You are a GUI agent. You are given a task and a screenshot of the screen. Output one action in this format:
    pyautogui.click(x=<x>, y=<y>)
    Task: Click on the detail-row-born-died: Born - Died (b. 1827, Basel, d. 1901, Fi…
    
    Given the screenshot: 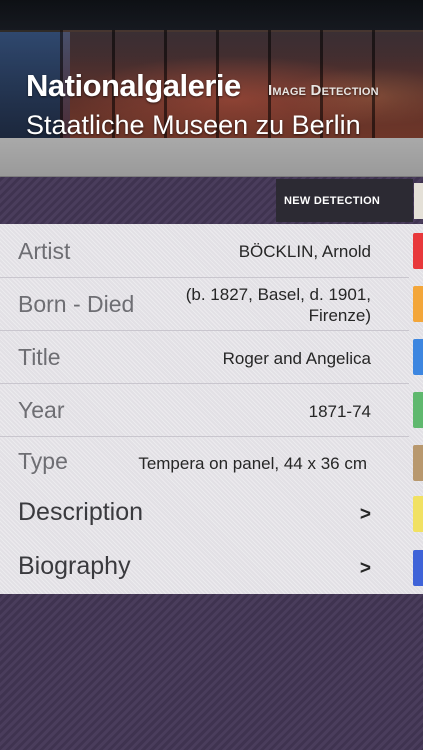 What is the action you would take?
    pyautogui.click(x=204, y=304)
    